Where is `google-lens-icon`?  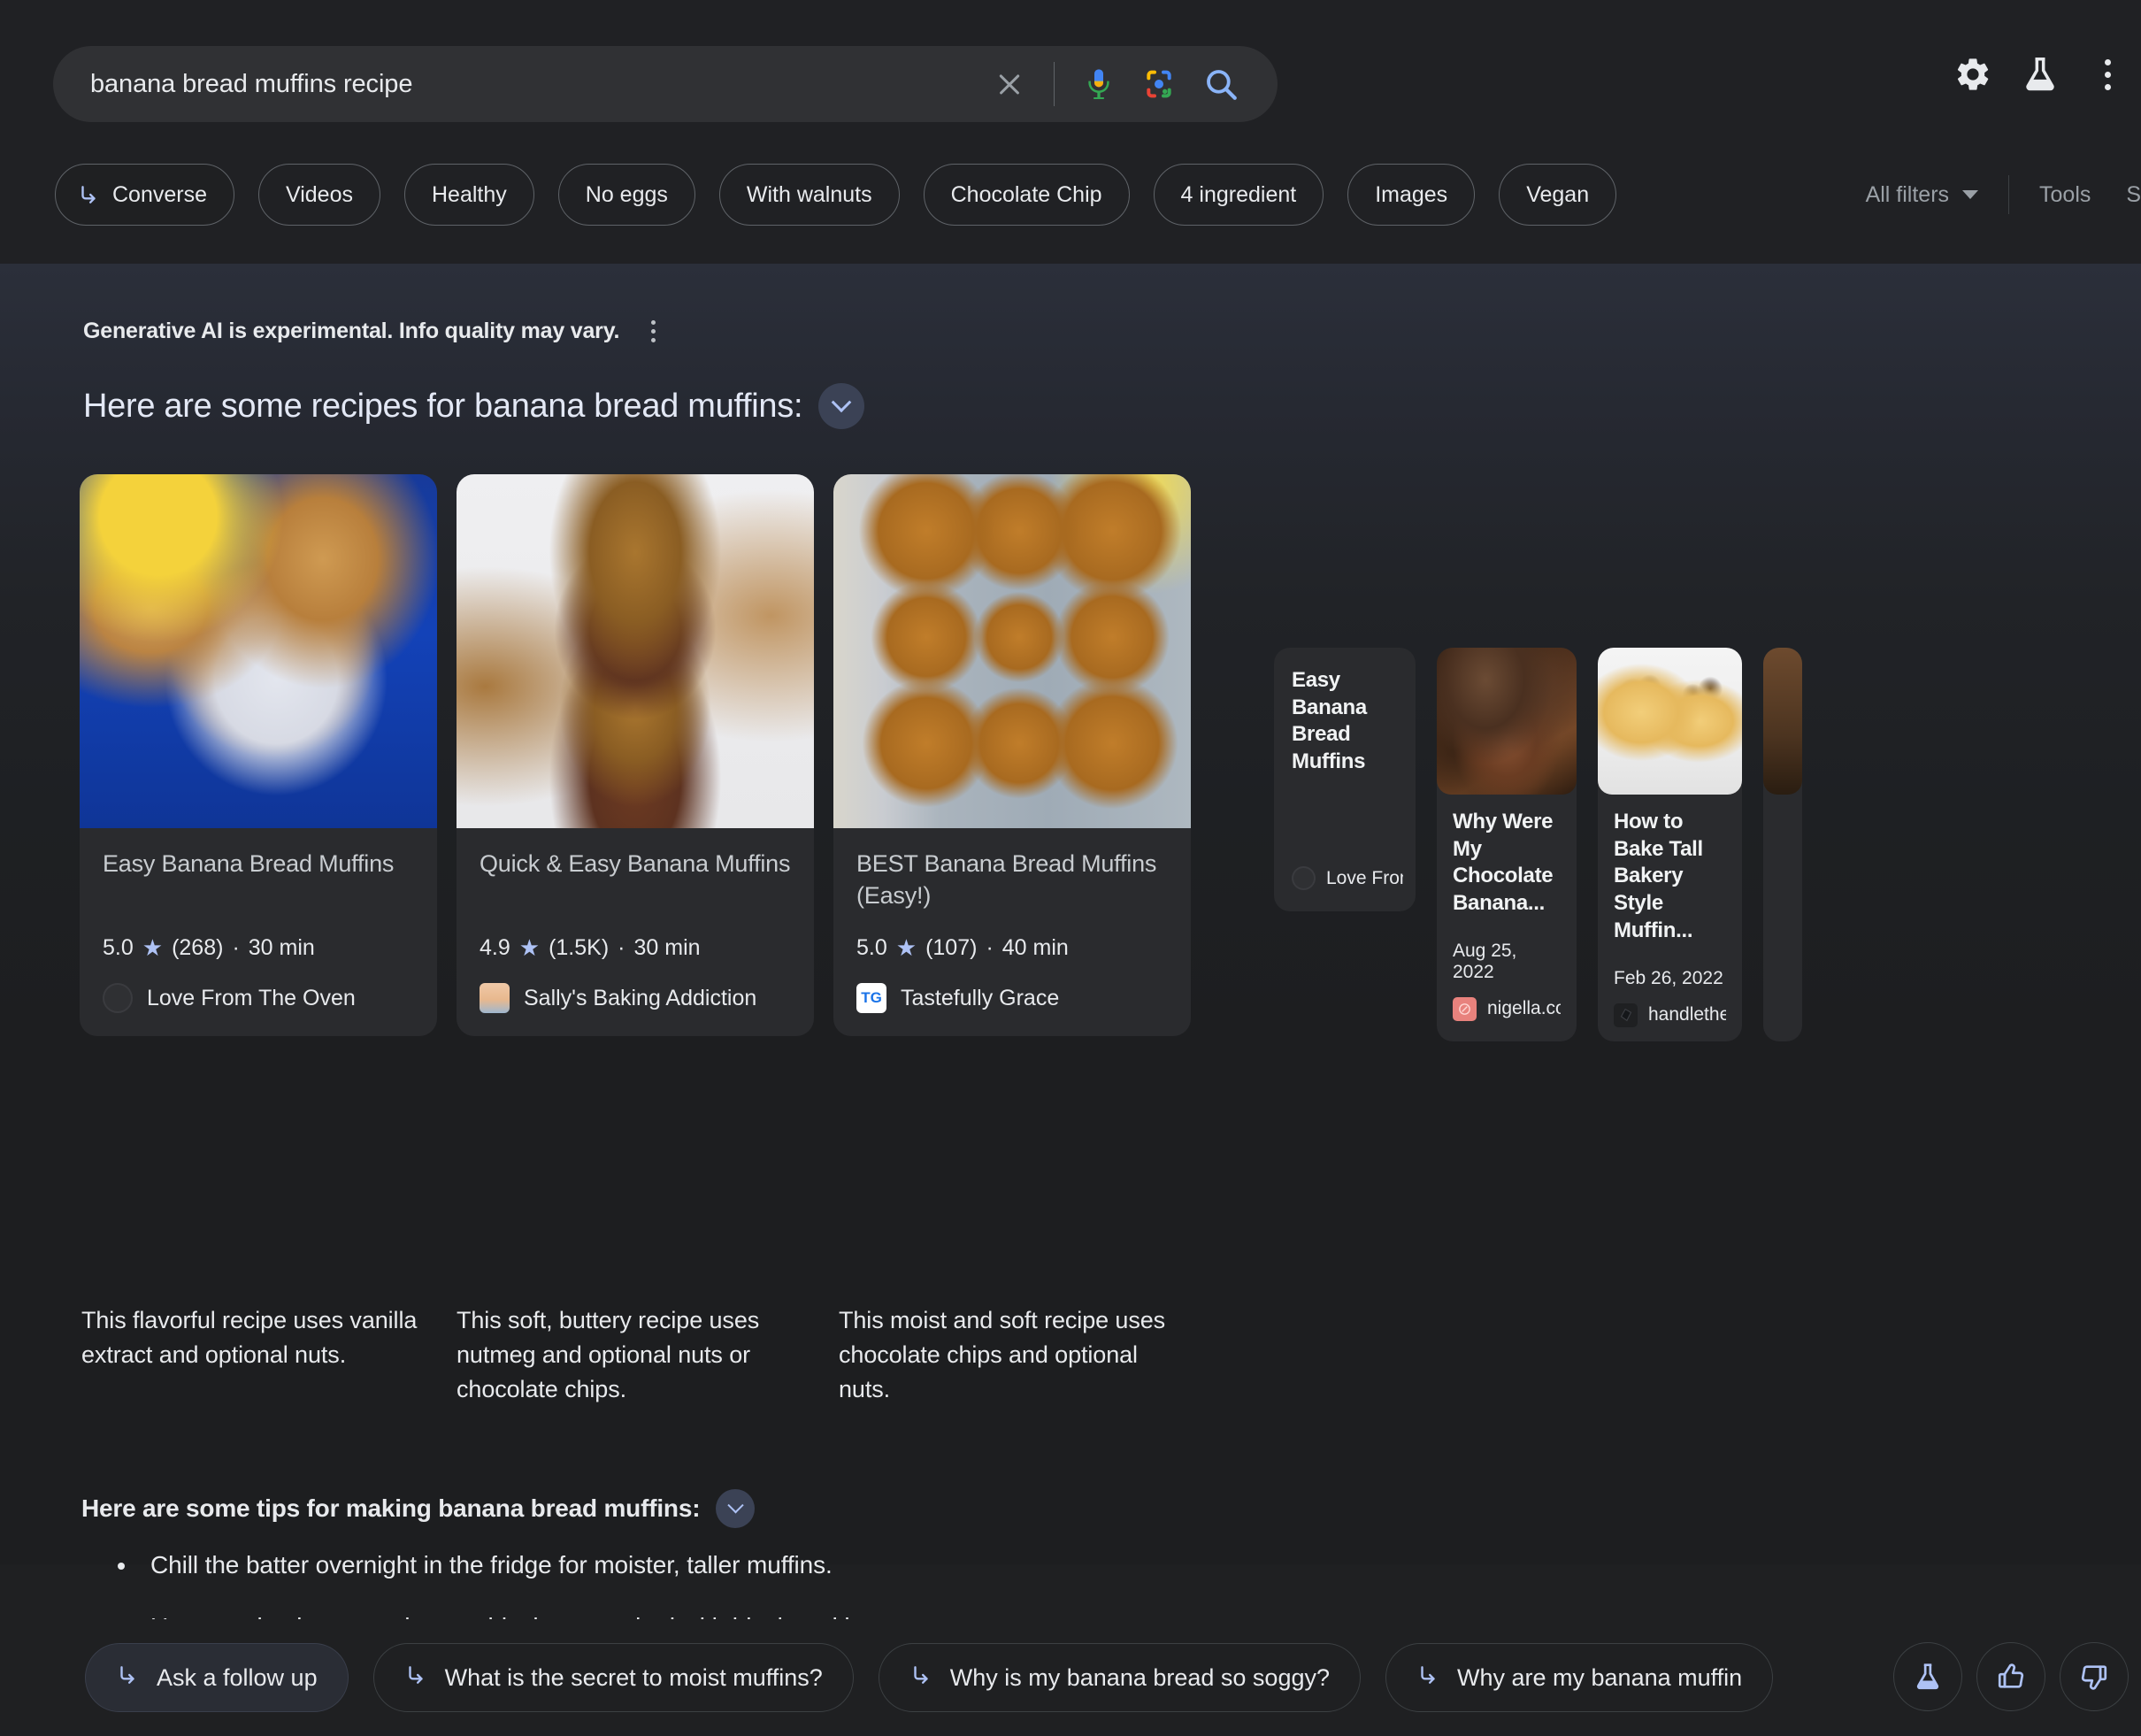 google-lens-icon is located at coordinates (1159, 84).